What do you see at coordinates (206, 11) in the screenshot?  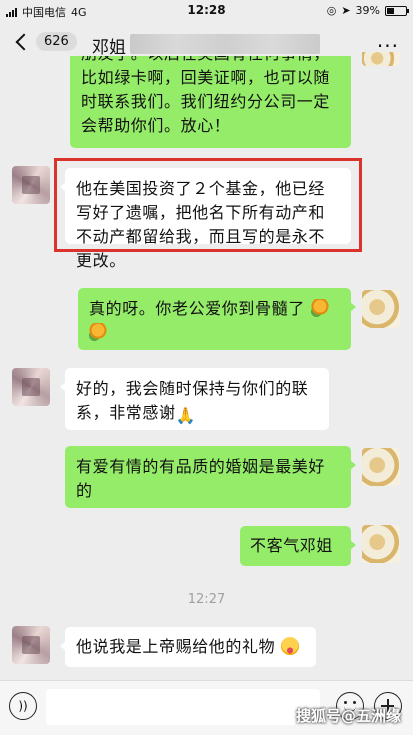 I see `status-bar: 中国电信 4G 12:28 ◎ ➤ 39%` at bounding box center [206, 11].